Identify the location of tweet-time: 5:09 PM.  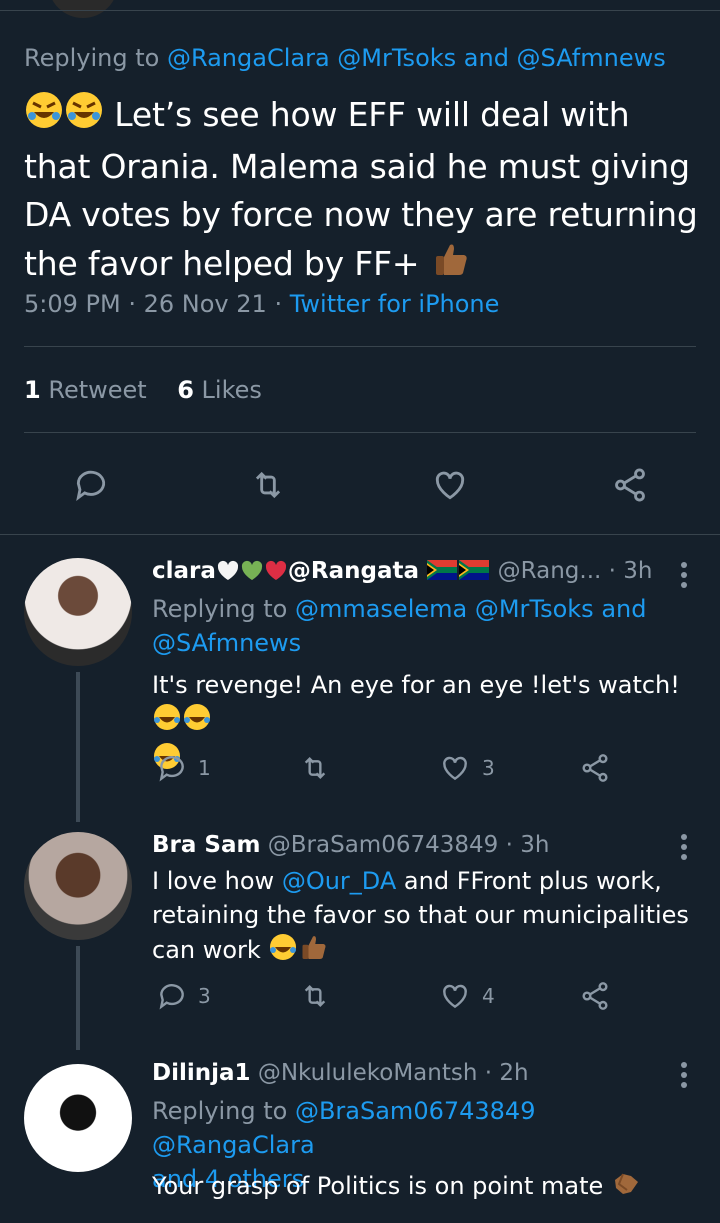
(72, 304).